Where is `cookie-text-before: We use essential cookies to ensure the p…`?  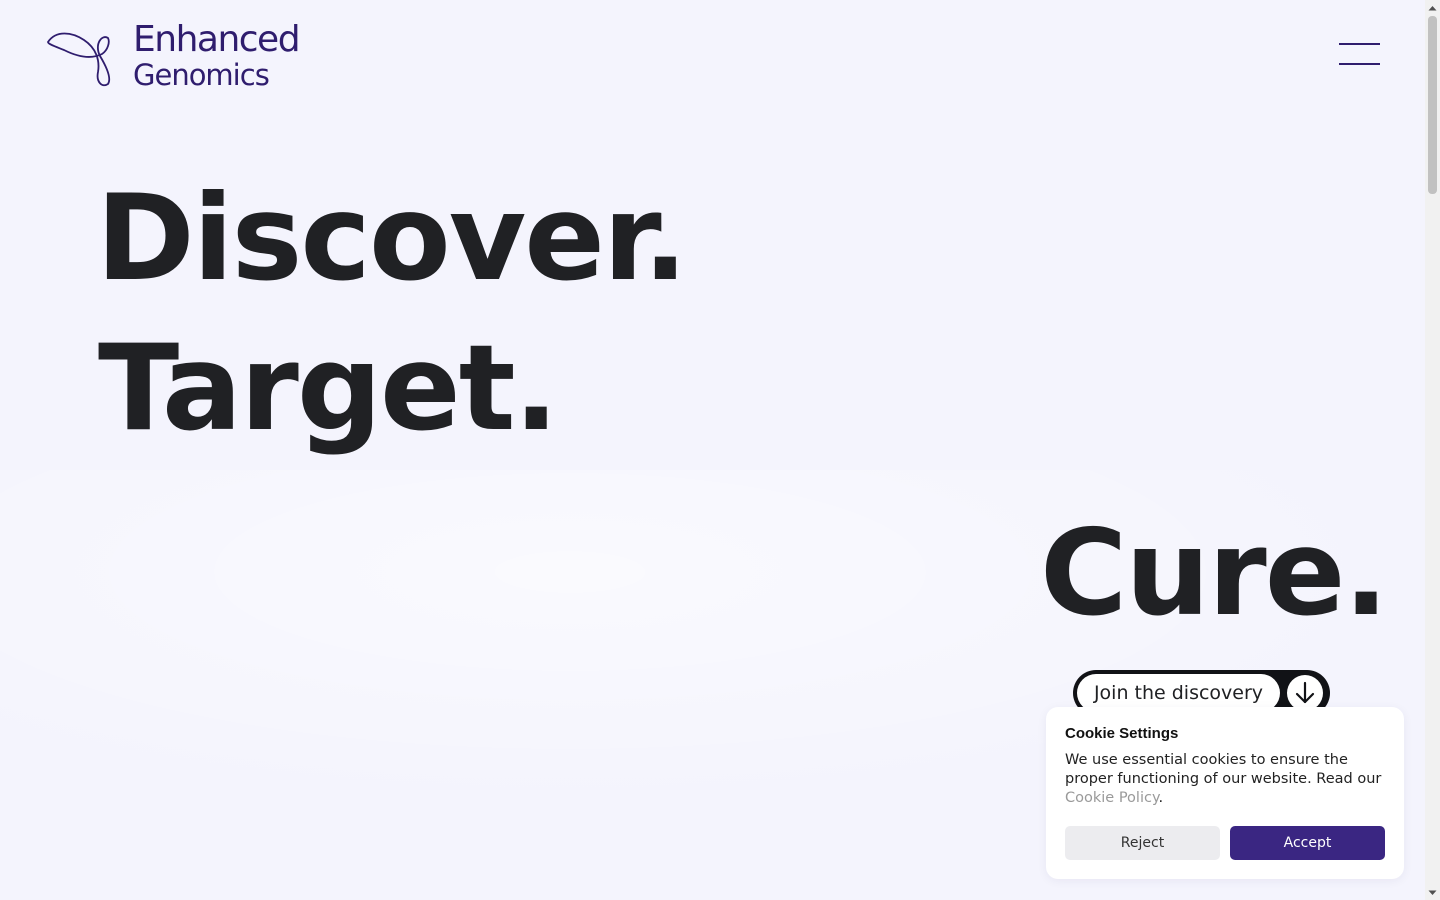 cookie-text-before: We use essential cookies to ensure the p… is located at coordinates (1223, 769).